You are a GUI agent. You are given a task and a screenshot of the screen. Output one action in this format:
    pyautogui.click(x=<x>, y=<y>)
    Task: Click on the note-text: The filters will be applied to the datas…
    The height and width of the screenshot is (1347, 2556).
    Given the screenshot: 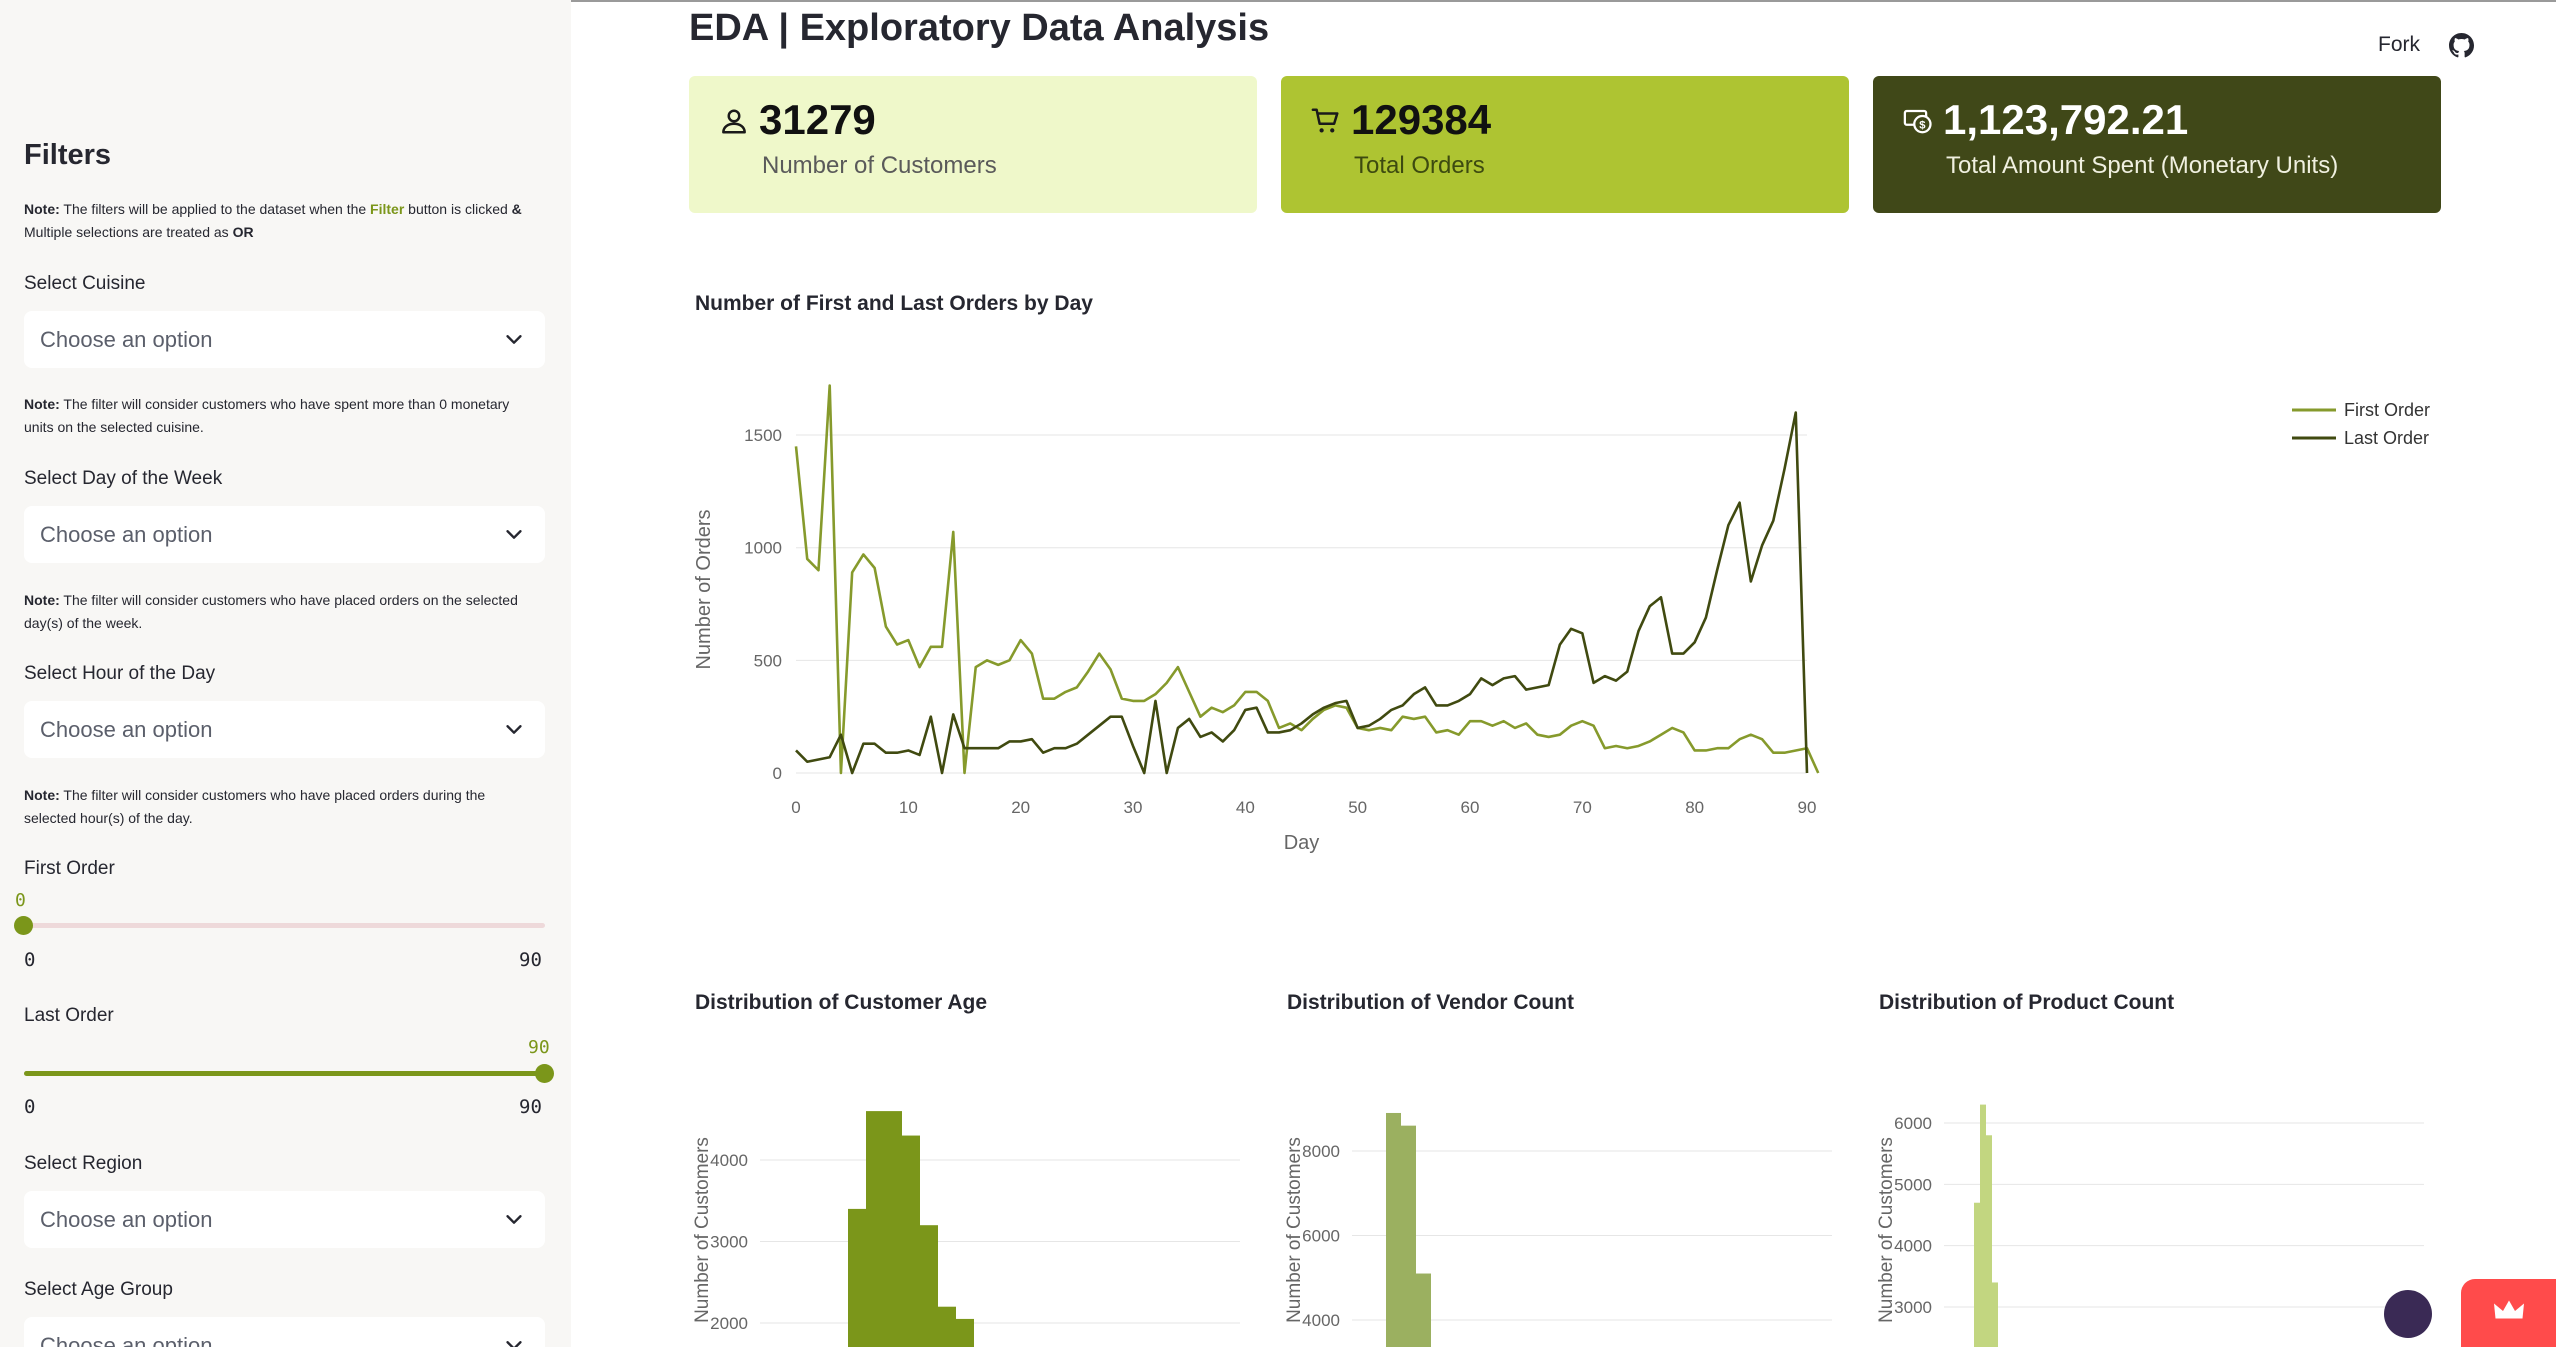 What is the action you would take?
    pyautogui.click(x=215, y=209)
    